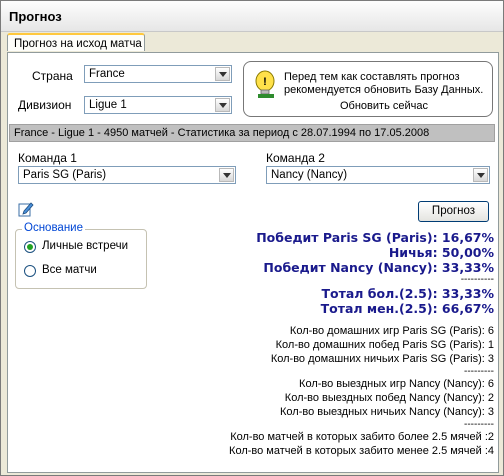  What do you see at coordinates (407, 308) in the screenshot?
I see `result-total-under: Тотал мен.(2.5): 66,67%` at bounding box center [407, 308].